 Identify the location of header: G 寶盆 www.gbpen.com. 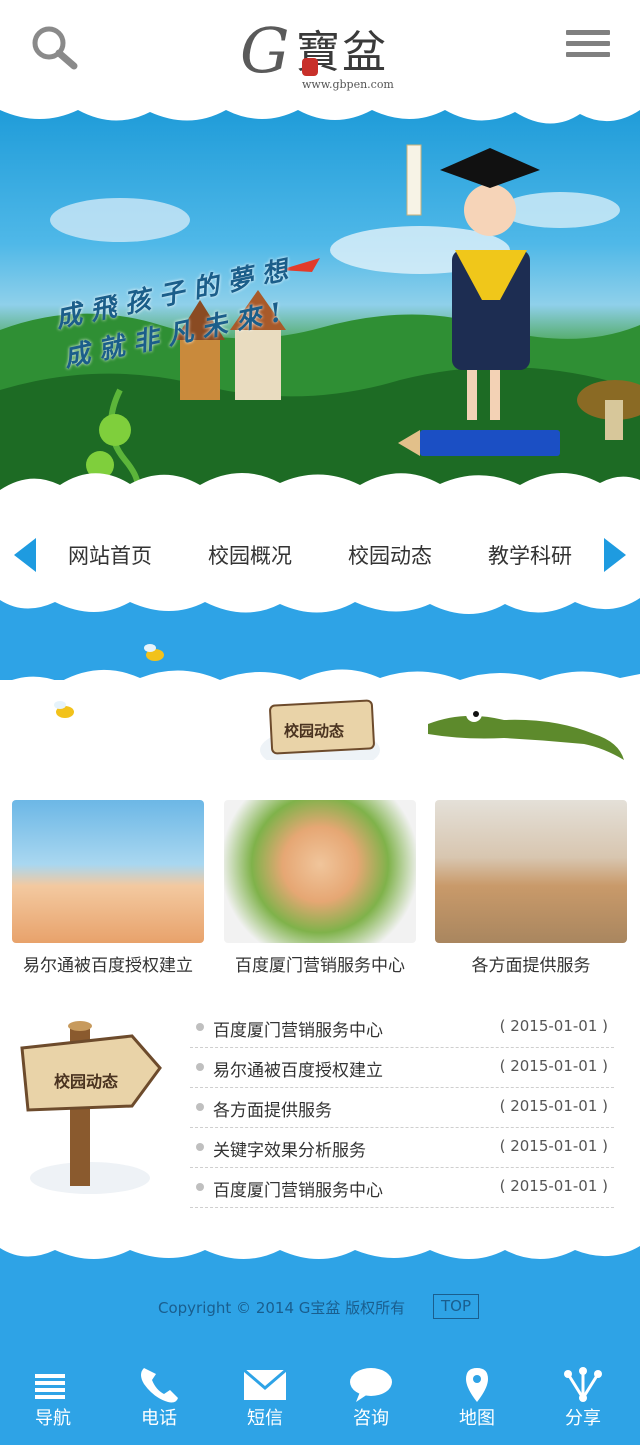
(320, 50).